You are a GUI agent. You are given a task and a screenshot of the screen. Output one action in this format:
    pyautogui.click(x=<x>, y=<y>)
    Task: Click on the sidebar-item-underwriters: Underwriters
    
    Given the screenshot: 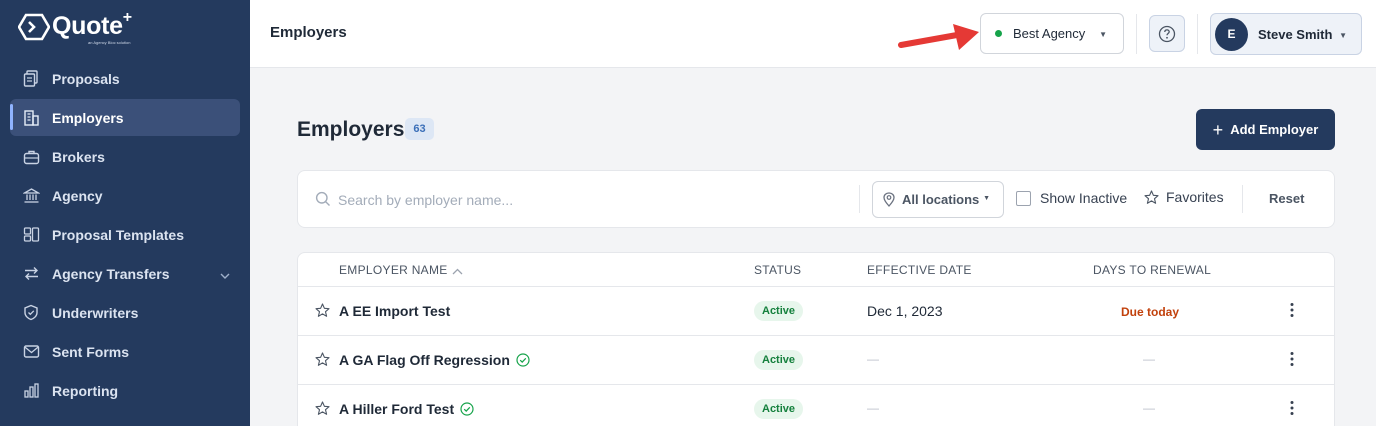 What is the action you would take?
    pyautogui.click(x=125, y=312)
    